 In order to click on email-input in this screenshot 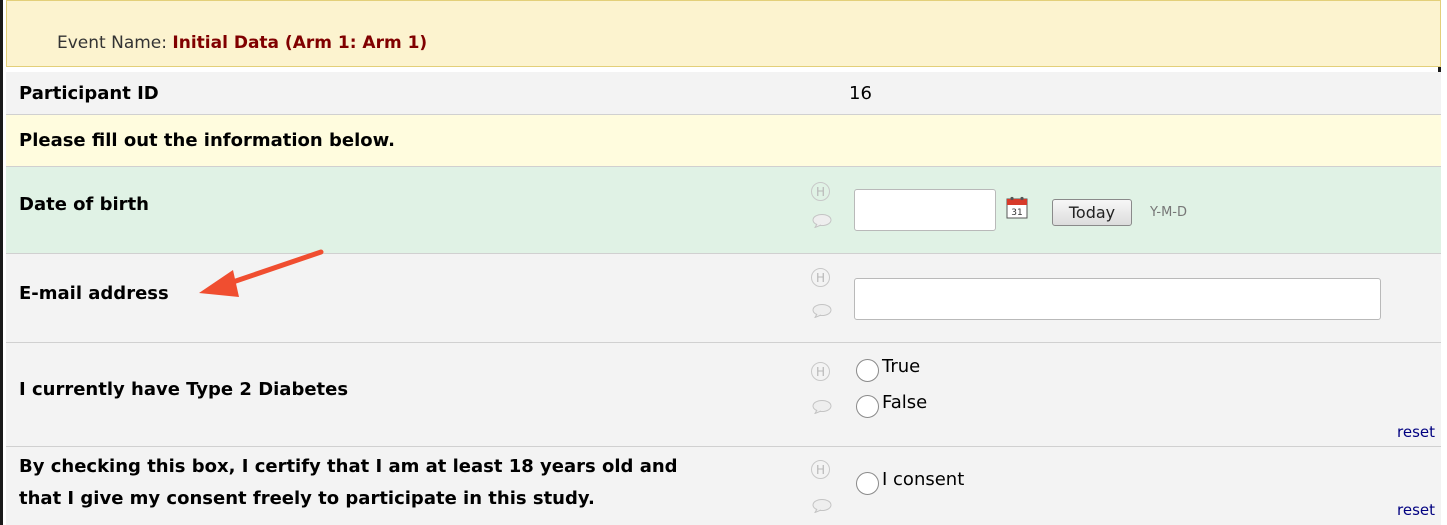, I will do `click(1117, 299)`.